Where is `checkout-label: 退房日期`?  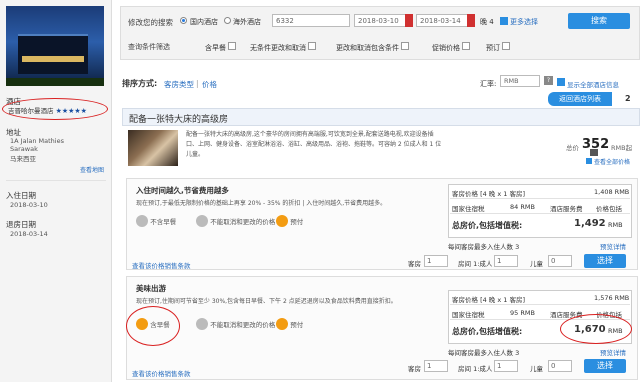 checkout-label: 退房日期 is located at coordinates (21, 224).